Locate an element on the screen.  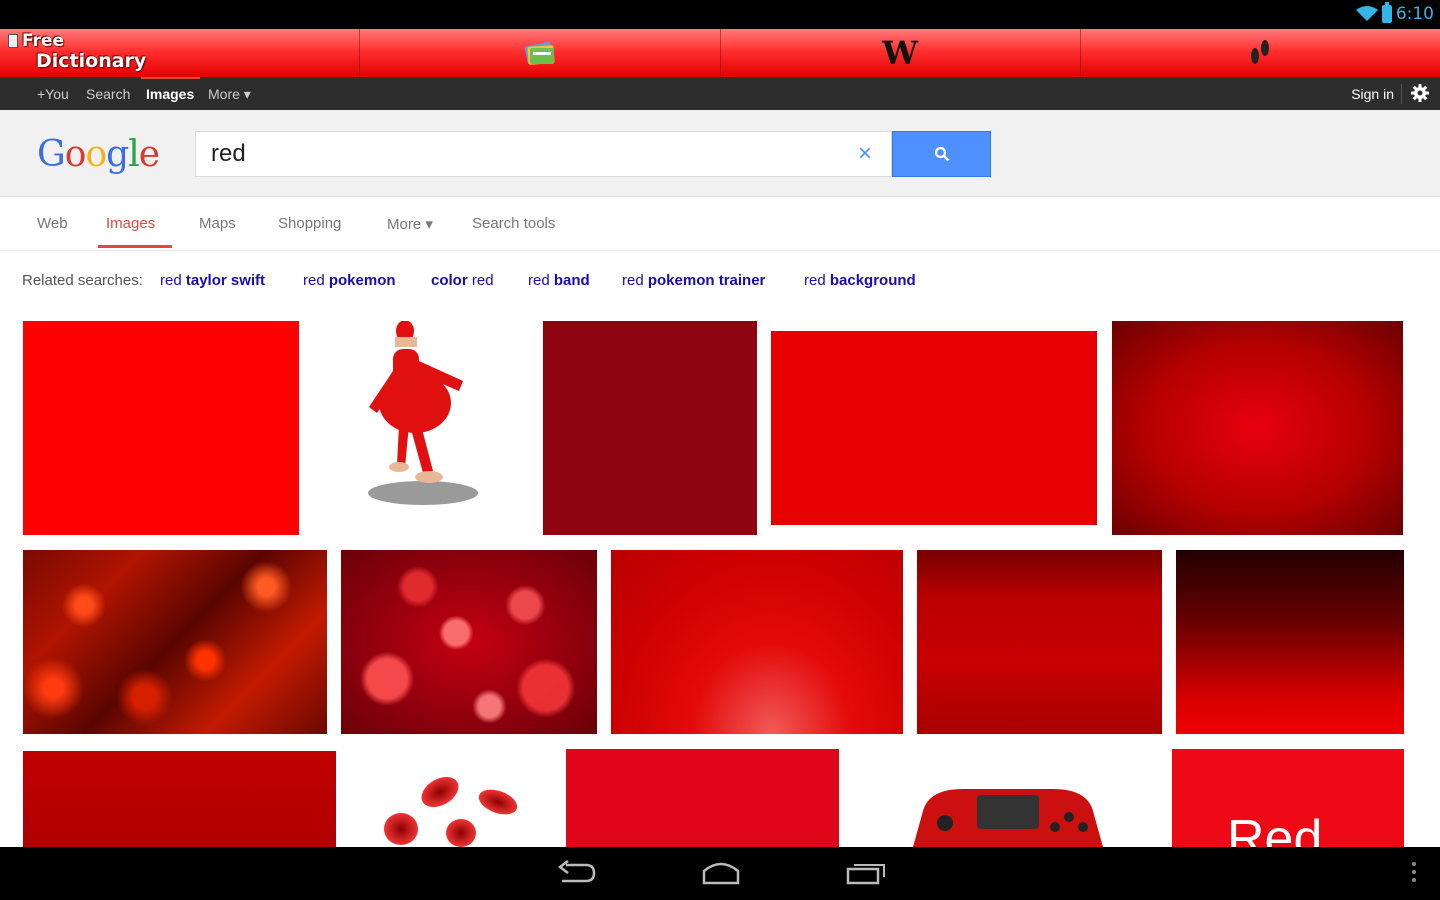
google-logo: Google is located at coordinates (98, 154).